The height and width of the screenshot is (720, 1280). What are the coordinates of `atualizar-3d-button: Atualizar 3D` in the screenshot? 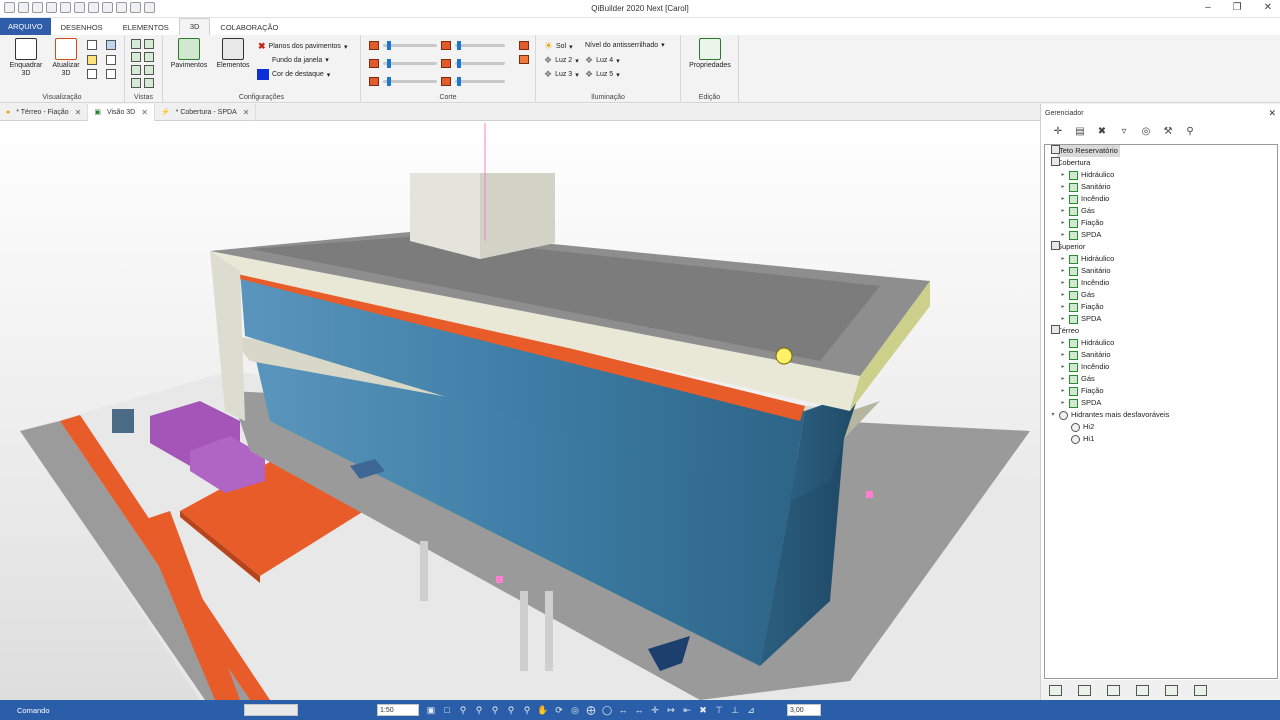 It's located at (66, 58).